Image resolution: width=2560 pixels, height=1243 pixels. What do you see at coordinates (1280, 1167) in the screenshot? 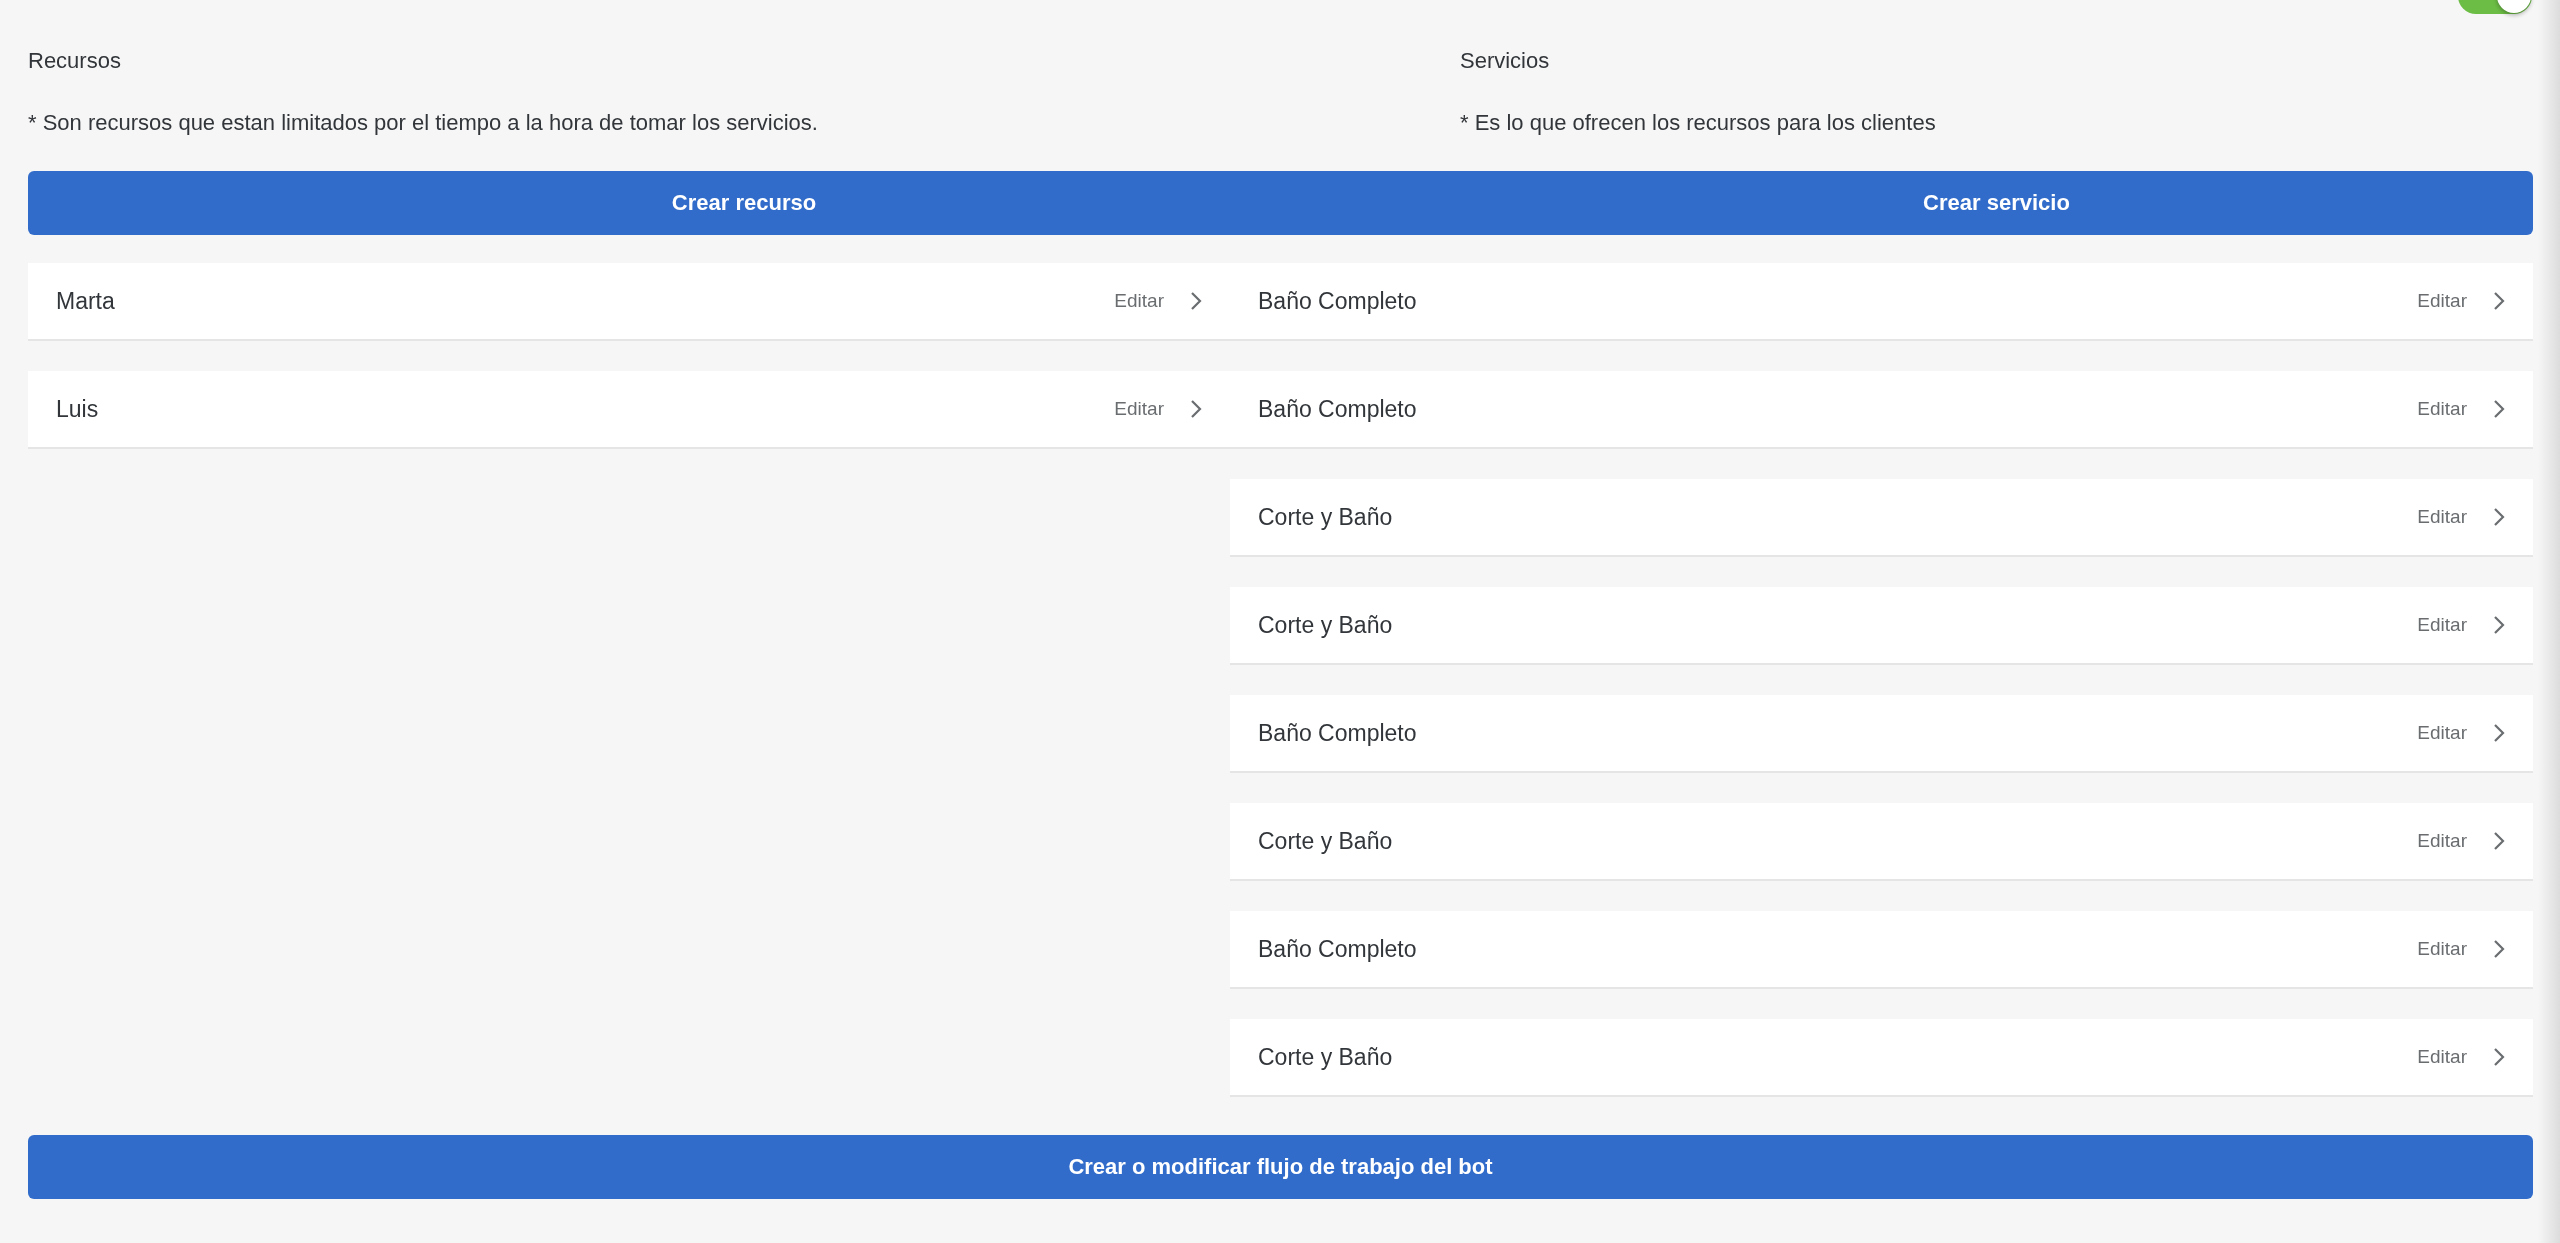
I see `bot-workflow-button: Crear o modificar flujo de trabajo del bot` at bounding box center [1280, 1167].